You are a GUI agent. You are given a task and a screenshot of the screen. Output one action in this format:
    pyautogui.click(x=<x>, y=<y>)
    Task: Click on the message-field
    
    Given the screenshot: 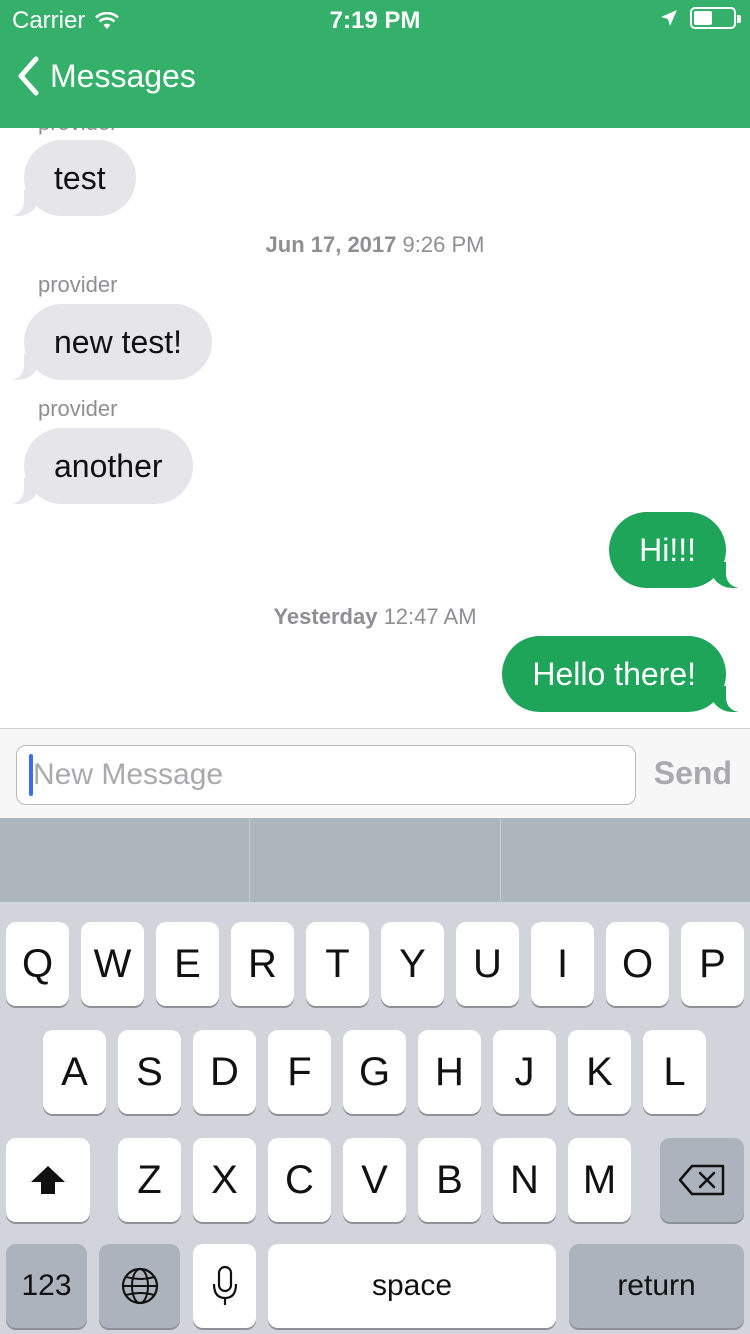 What is the action you would take?
    pyautogui.click(x=326, y=775)
    